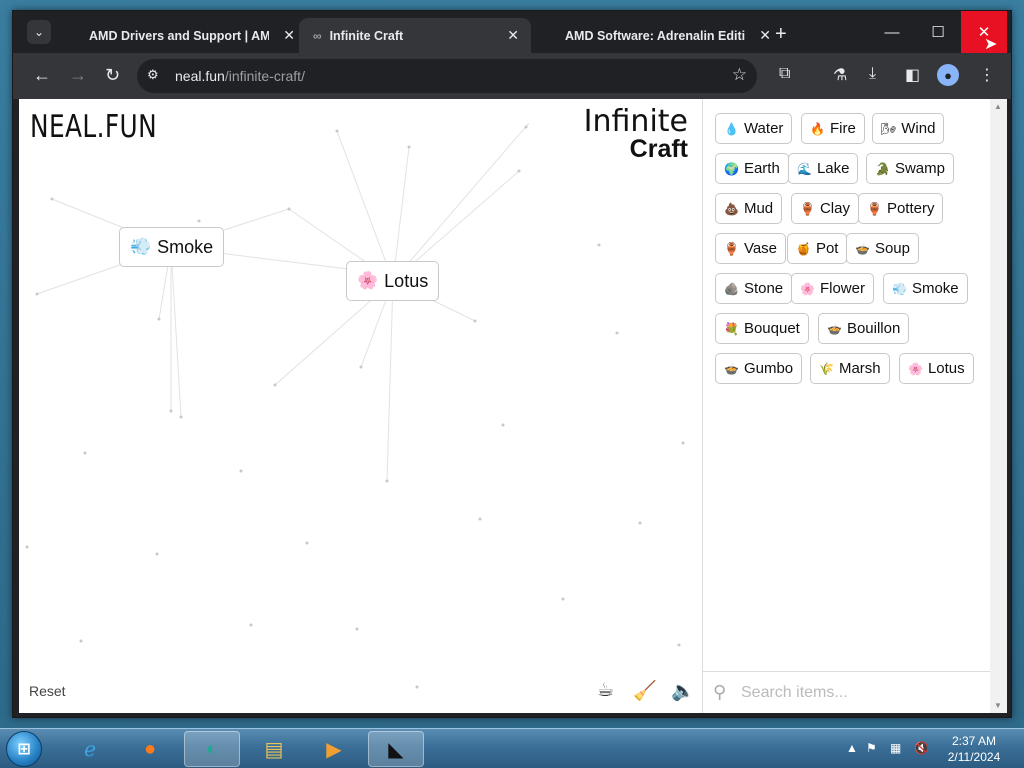 The width and height of the screenshot is (1024, 768). What do you see at coordinates (833, 168) in the screenshot?
I see `item-label: Lake` at bounding box center [833, 168].